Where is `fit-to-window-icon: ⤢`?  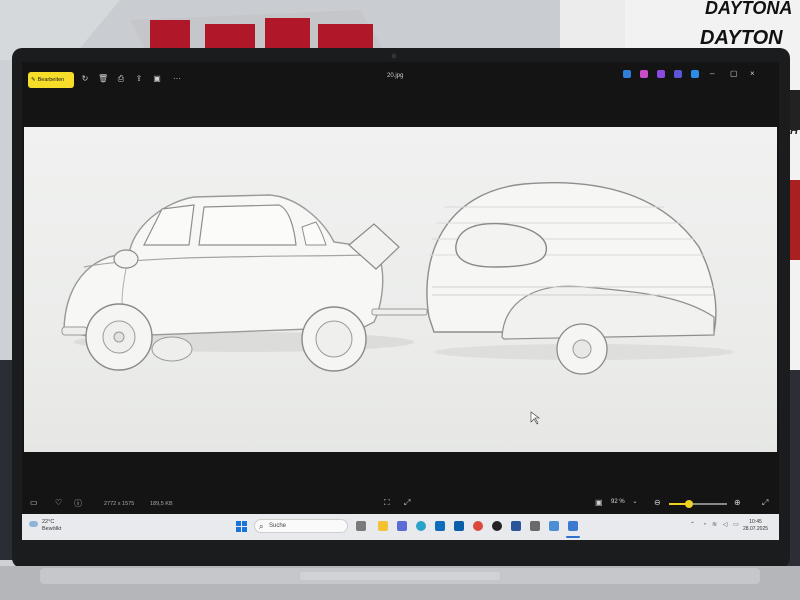
fit-to-window-icon: ⤢ is located at coordinates (407, 503).